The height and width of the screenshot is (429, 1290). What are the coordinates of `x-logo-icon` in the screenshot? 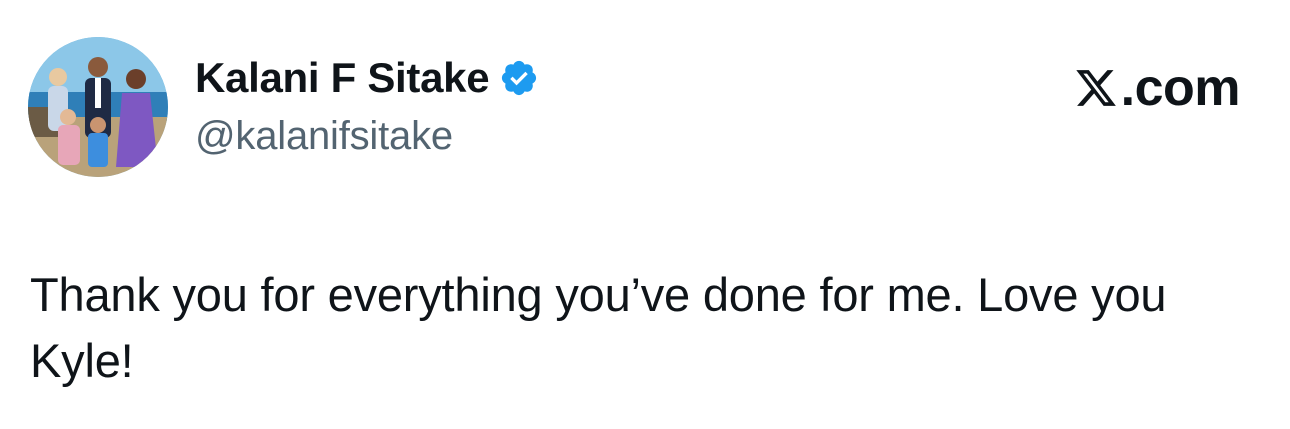 It's located at (1096, 88).